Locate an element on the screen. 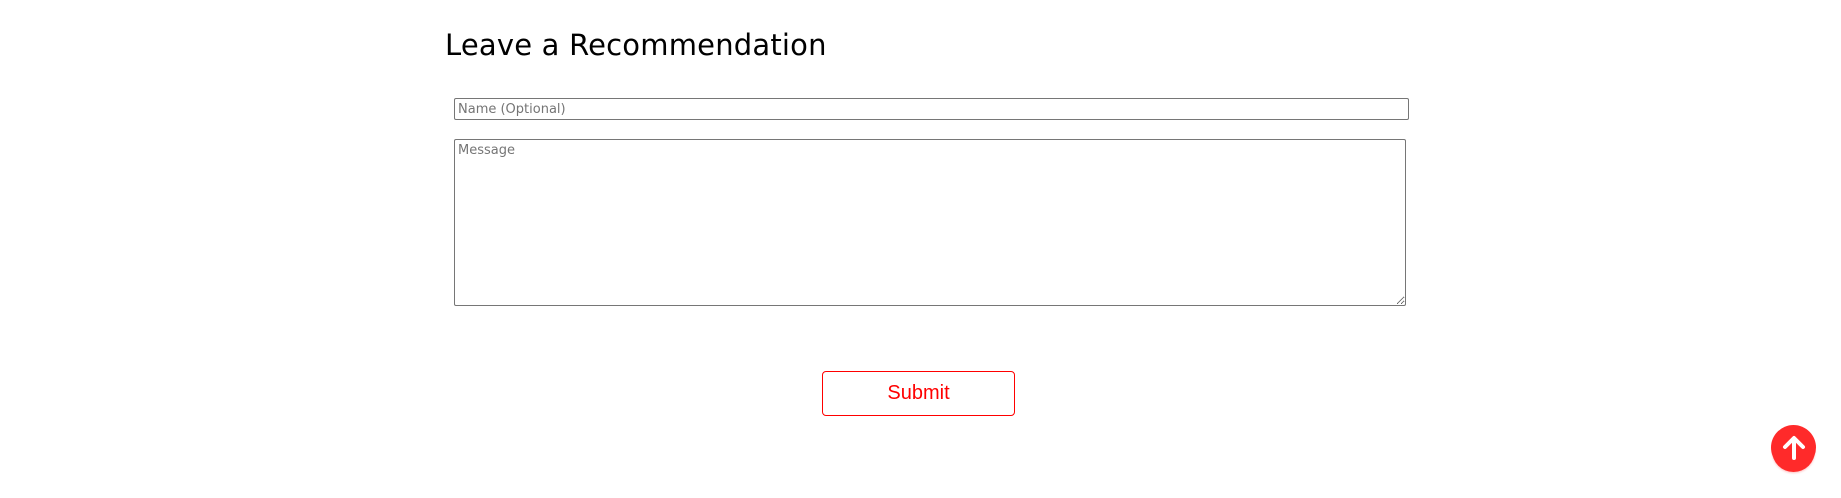  name-input is located at coordinates (931, 109).